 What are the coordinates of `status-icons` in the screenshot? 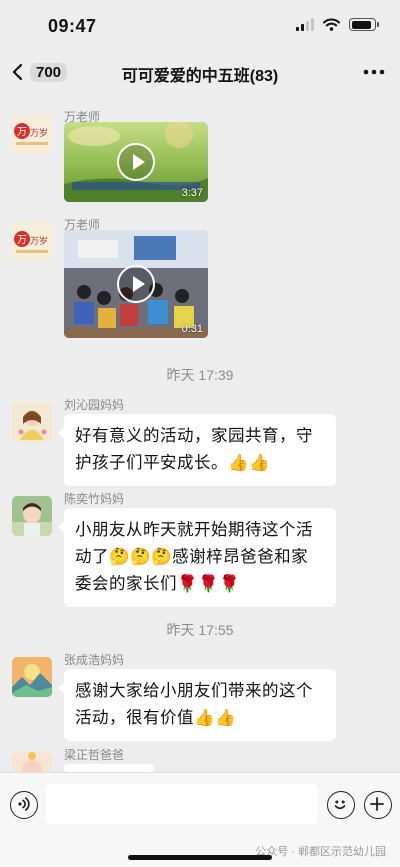 It's located at (337, 24).